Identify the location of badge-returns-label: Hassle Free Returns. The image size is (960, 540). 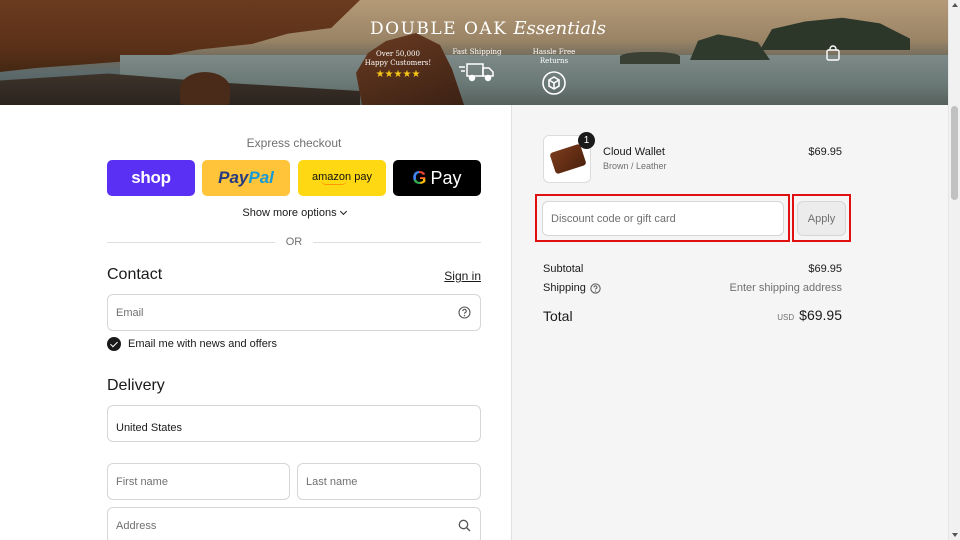
(554, 56).